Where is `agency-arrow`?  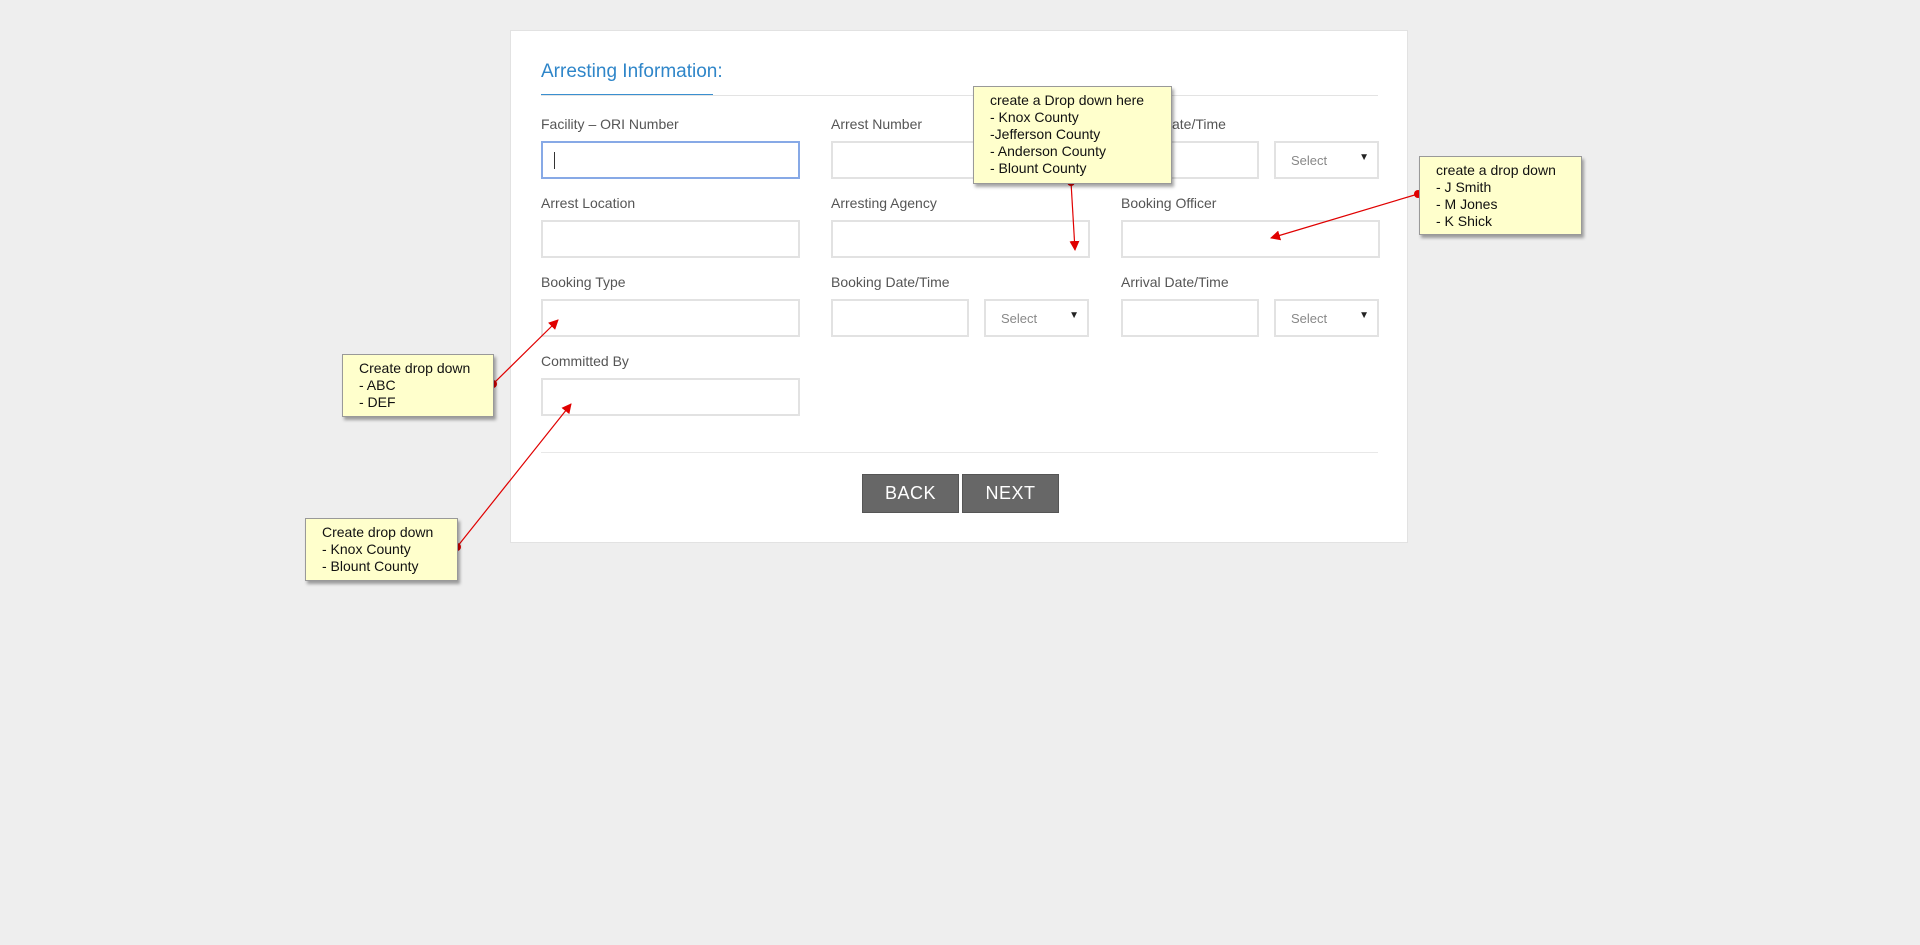
agency-arrow is located at coordinates (1074, 216).